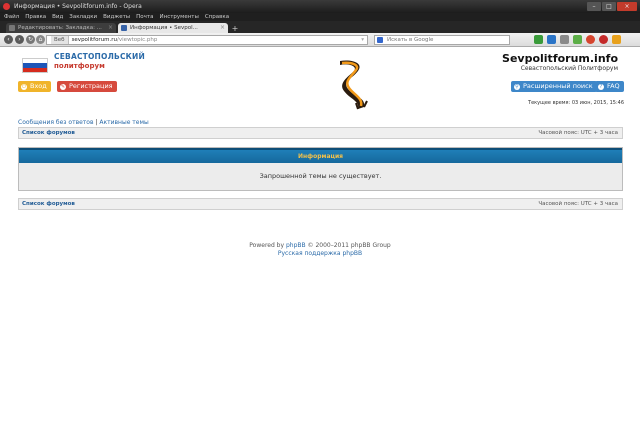 This screenshot has width=640, height=440. I want to click on powered-by-prefix: Powered by, so click(267, 245).